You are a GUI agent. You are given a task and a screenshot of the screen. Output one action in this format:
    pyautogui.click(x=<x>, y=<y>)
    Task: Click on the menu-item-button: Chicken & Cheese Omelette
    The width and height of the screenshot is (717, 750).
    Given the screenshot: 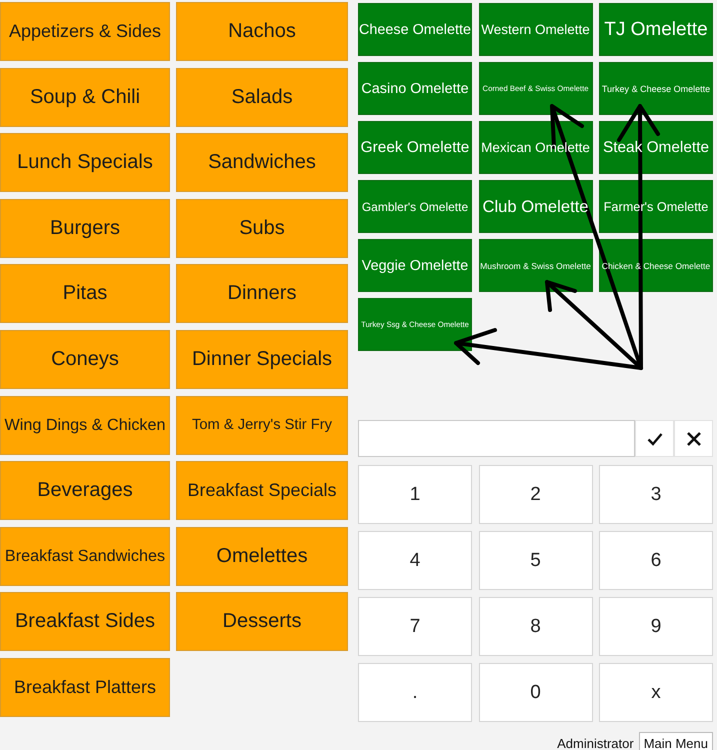 What is the action you would take?
    pyautogui.click(x=656, y=265)
    